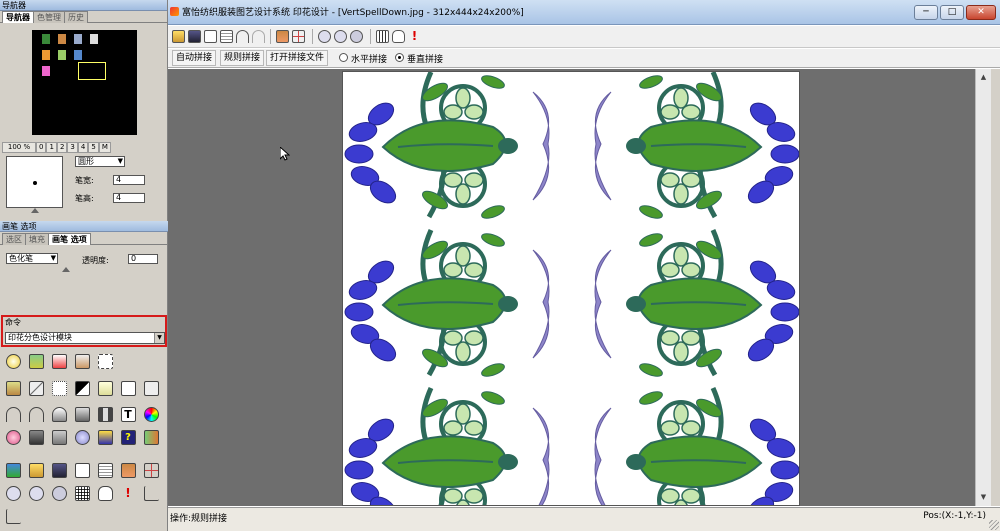 This screenshot has width=1000, height=531. Describe the element at coordinates (151, 493) in the screenshot. I see `measure-icon` at that location.